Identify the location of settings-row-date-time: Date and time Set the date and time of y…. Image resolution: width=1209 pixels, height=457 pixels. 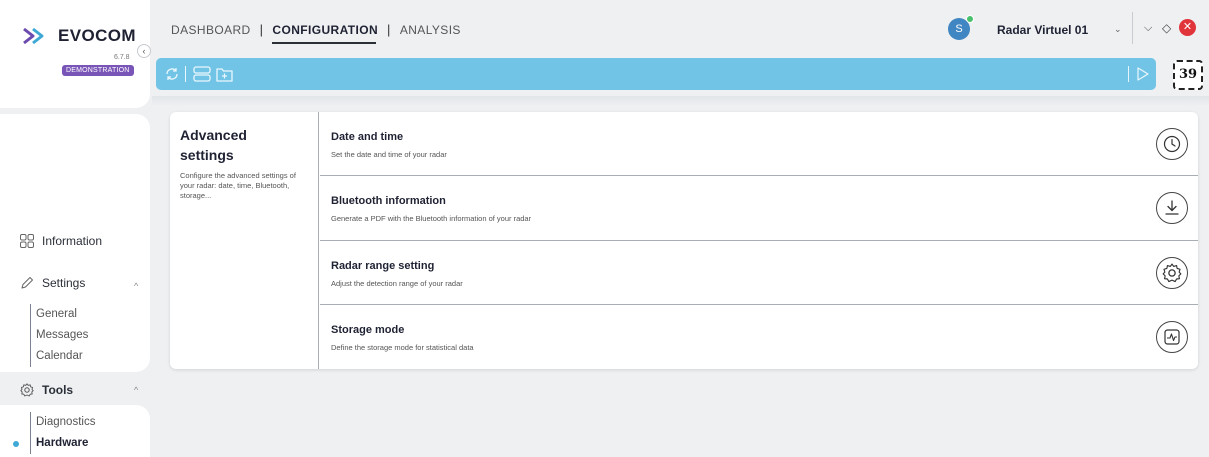
(759, 144).